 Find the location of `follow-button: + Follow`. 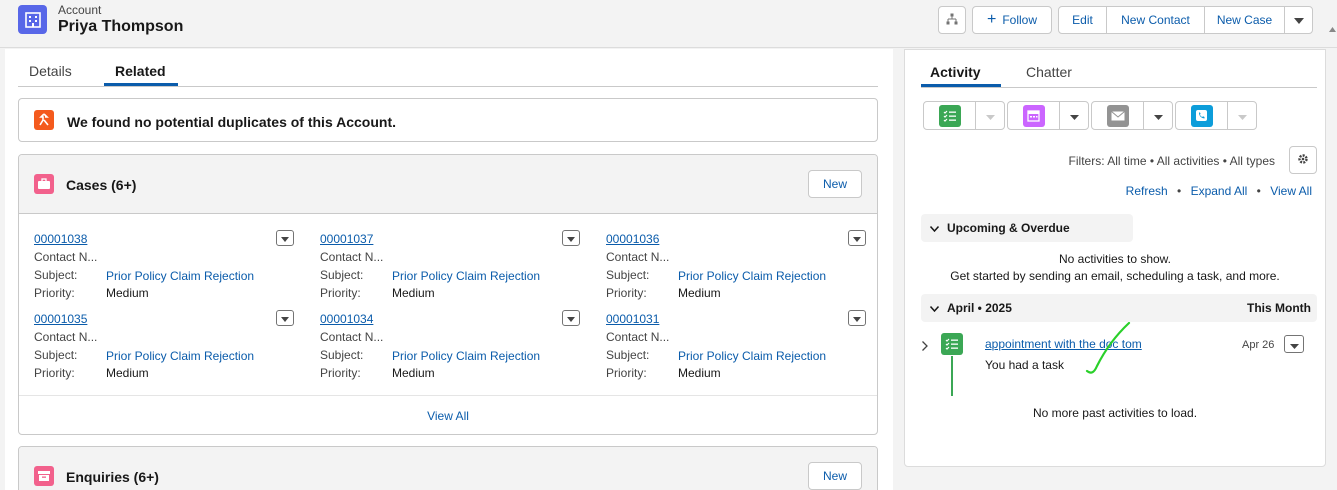

follow-button: + Follow is located at coordinates (1012, 20).